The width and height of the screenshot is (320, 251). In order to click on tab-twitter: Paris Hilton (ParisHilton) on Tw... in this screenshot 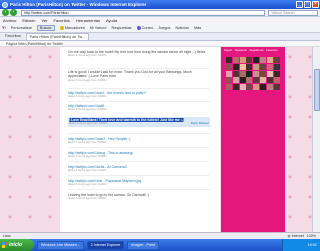, I will do `click(57, 36)`.